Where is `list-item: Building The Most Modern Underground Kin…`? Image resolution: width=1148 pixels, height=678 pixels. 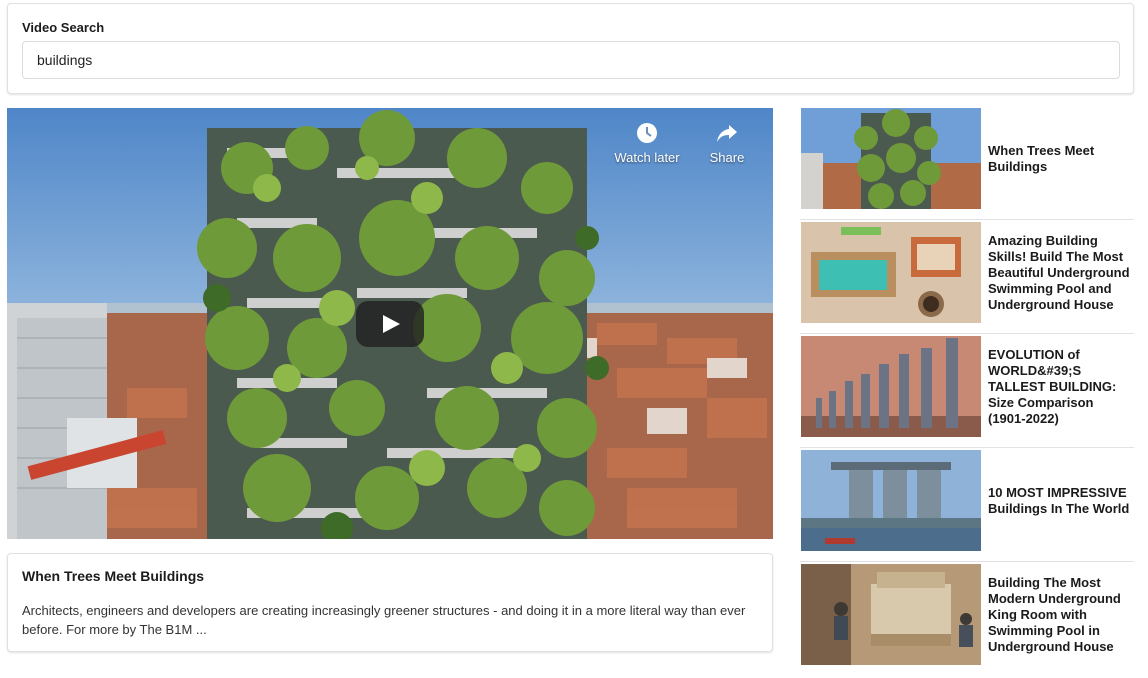 list-item: Building The Most Modern Underground Kin… is located at coordinates (967, 619).